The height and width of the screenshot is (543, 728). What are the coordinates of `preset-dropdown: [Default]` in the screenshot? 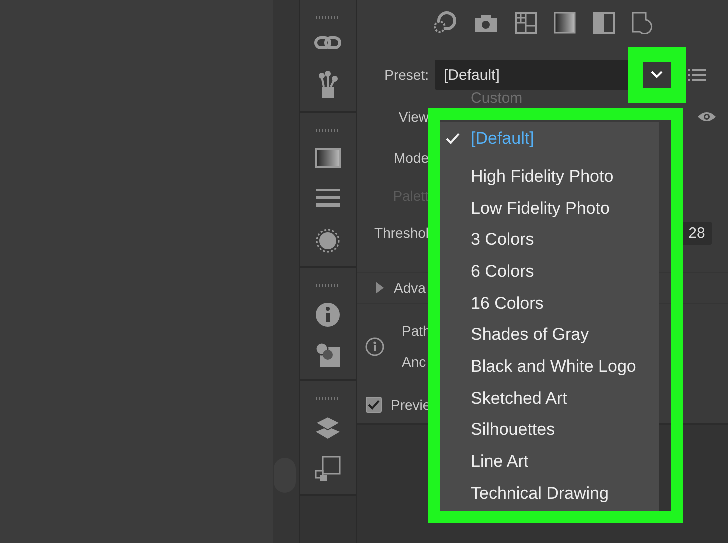 It's located at (555, 75).